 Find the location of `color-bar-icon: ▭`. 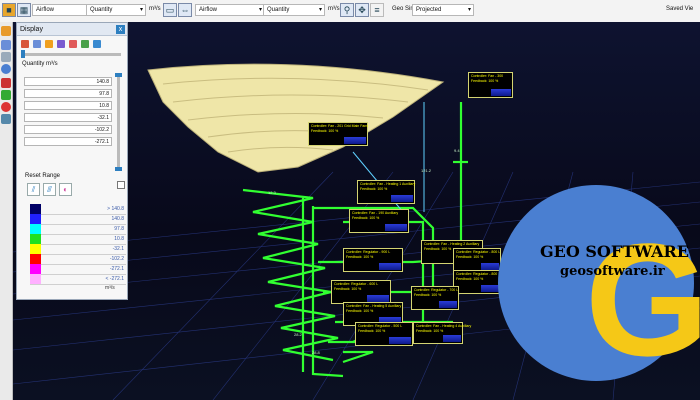

color-bar-icon: ▭ is located at coordinates (170, 10).